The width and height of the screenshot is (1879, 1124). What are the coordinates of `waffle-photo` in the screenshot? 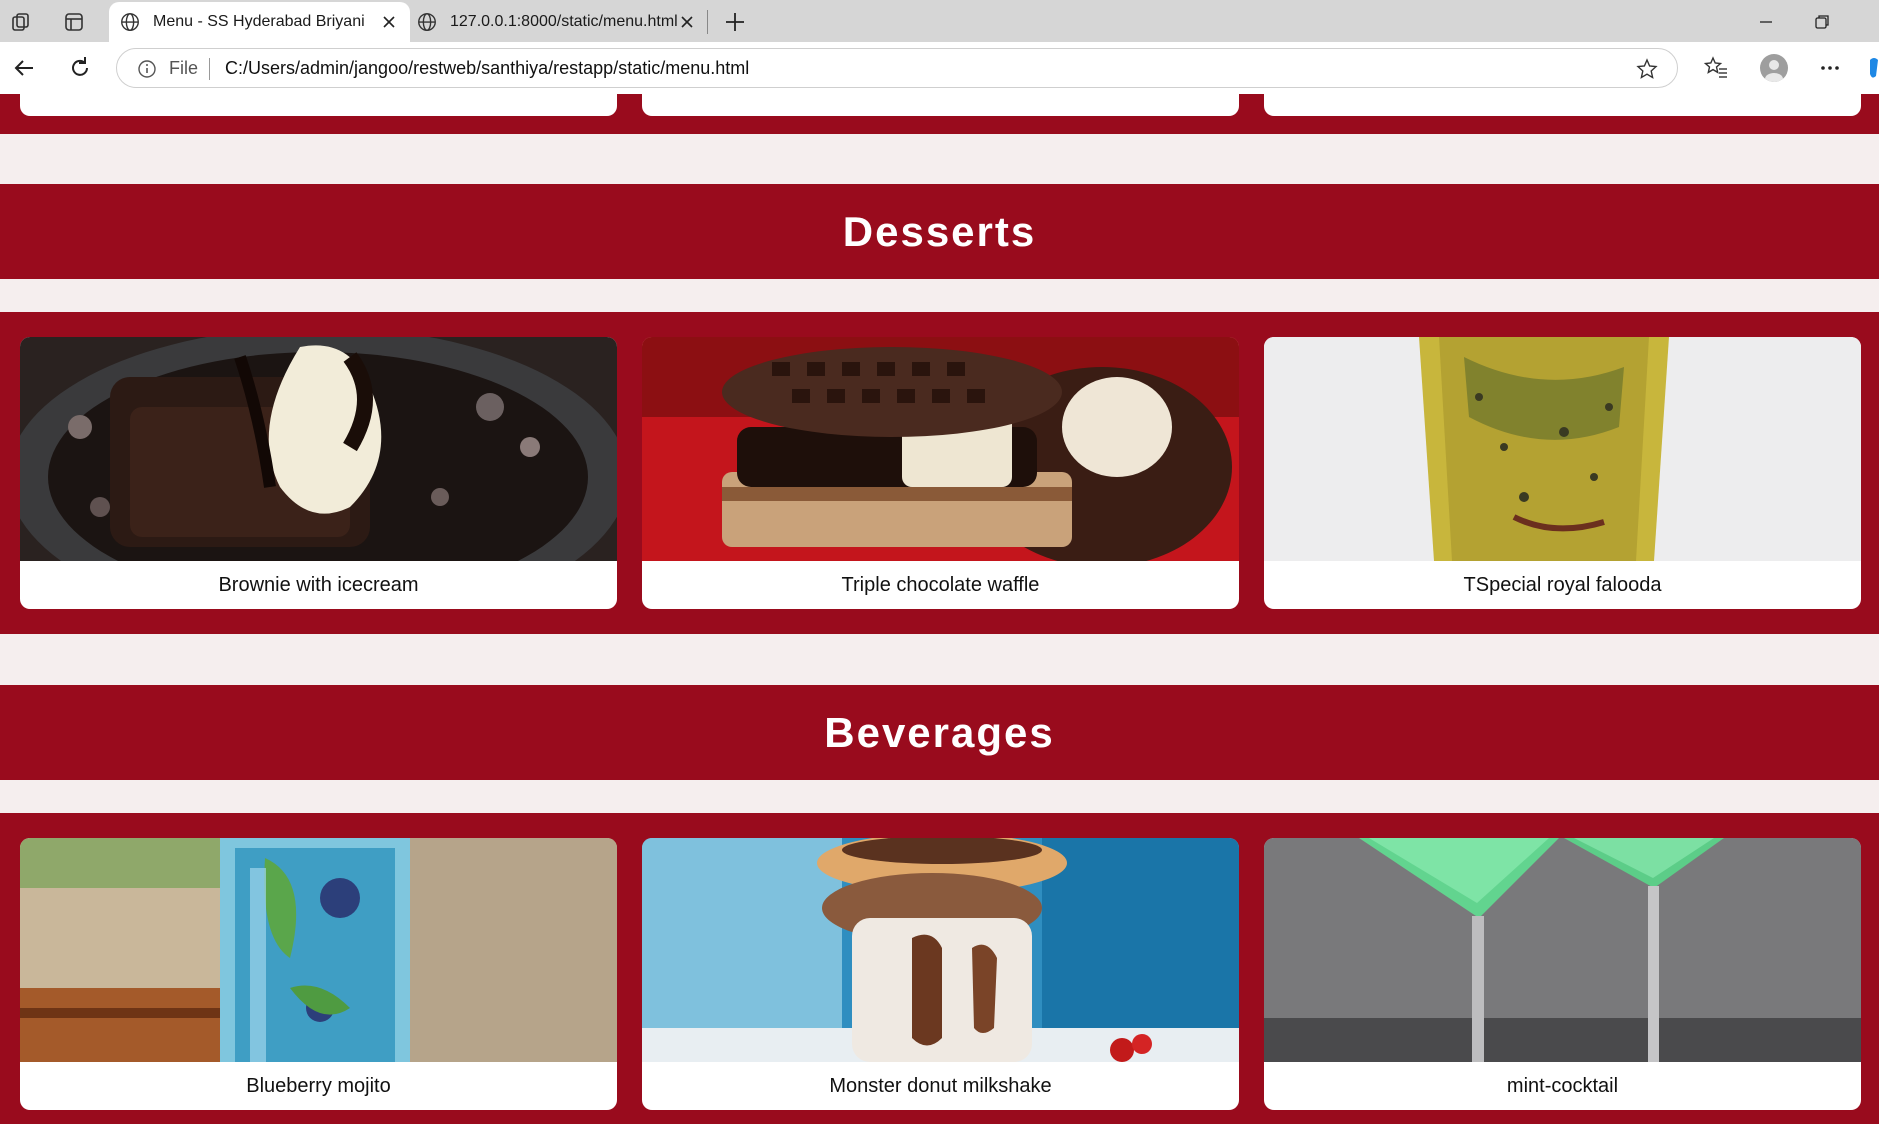 It's located at (940, 449).